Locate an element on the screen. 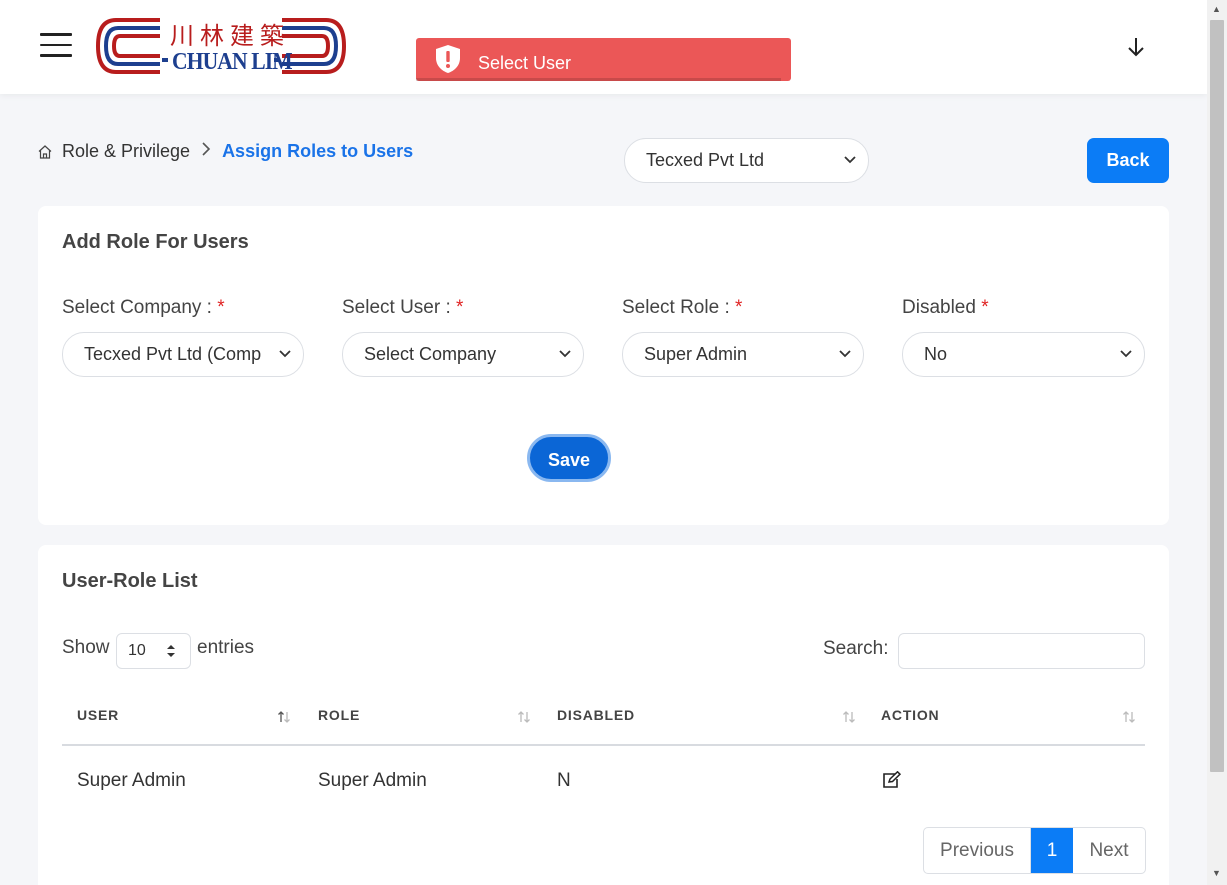 The height and width of the screenshot is (885, 1227). column-header-user: USER is located at coordinates (98, 715).